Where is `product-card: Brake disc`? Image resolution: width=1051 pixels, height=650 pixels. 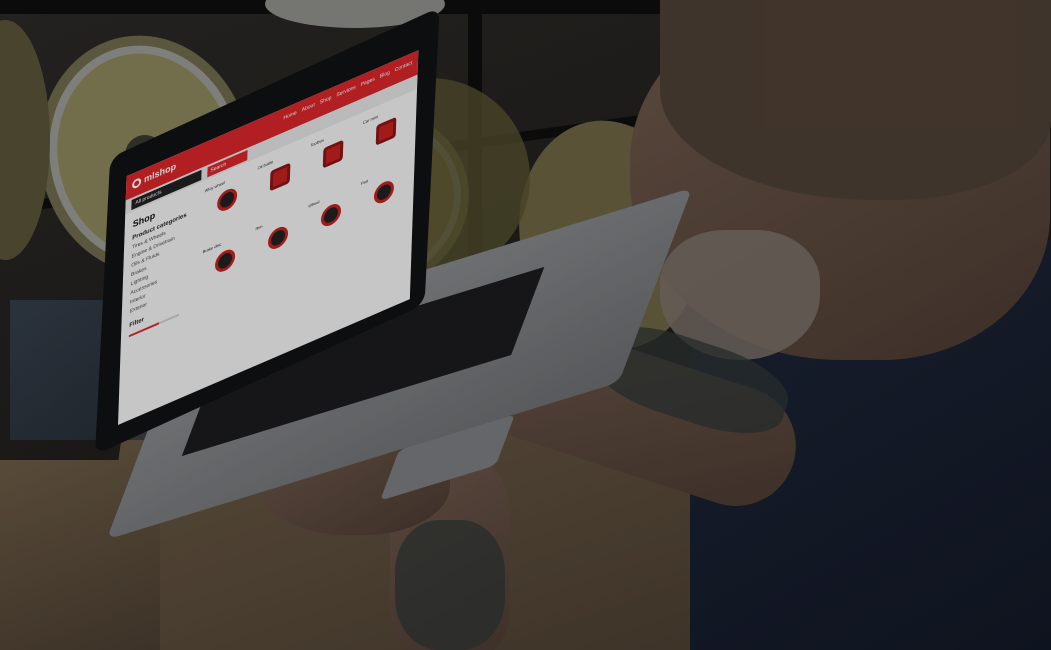 product-card: Brake disc is located at coordinates (225, 265).